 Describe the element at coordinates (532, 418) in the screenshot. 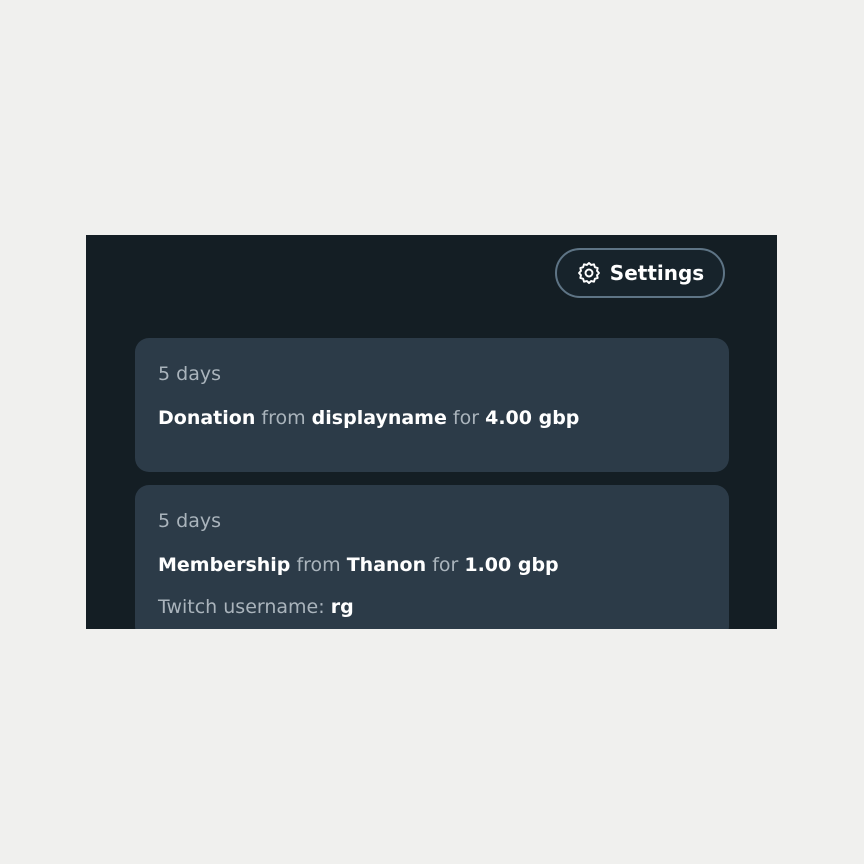

I see `event-amount: 4.00 gbp` at that location.